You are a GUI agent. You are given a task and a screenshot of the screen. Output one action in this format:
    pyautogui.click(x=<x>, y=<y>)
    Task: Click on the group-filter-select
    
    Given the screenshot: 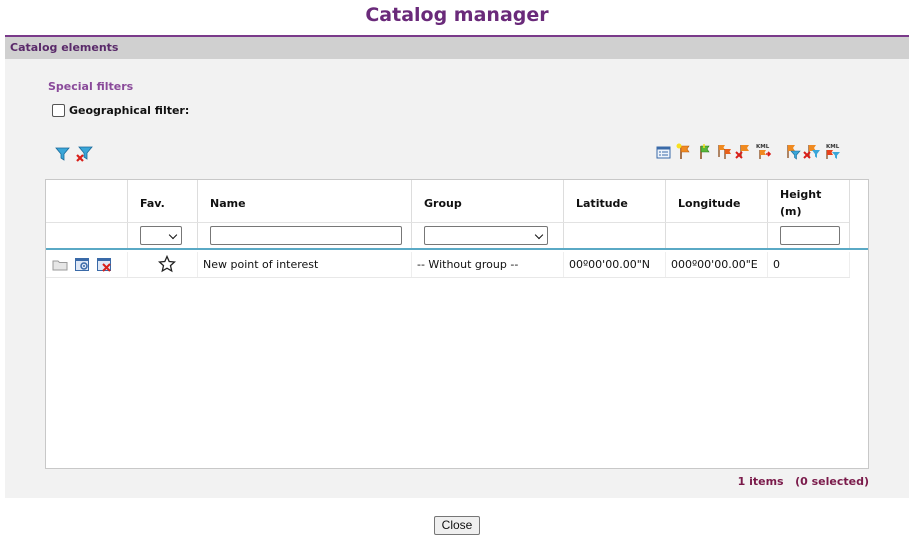 What is the action you would take?
    pyautogui.click(x=486, y=235)
    